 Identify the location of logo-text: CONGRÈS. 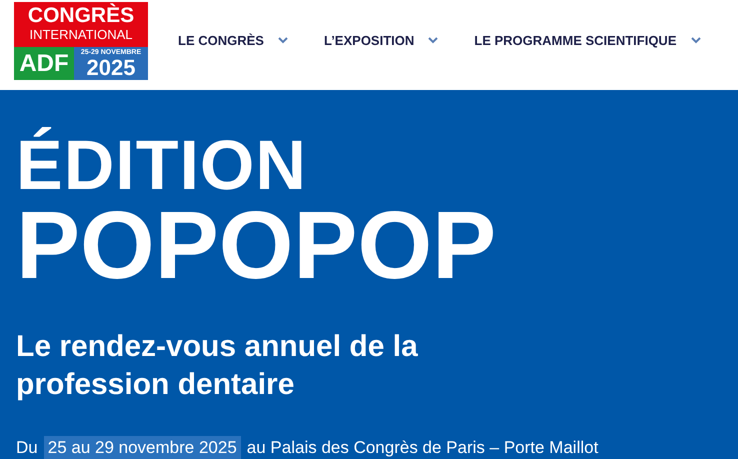
(81, 15).